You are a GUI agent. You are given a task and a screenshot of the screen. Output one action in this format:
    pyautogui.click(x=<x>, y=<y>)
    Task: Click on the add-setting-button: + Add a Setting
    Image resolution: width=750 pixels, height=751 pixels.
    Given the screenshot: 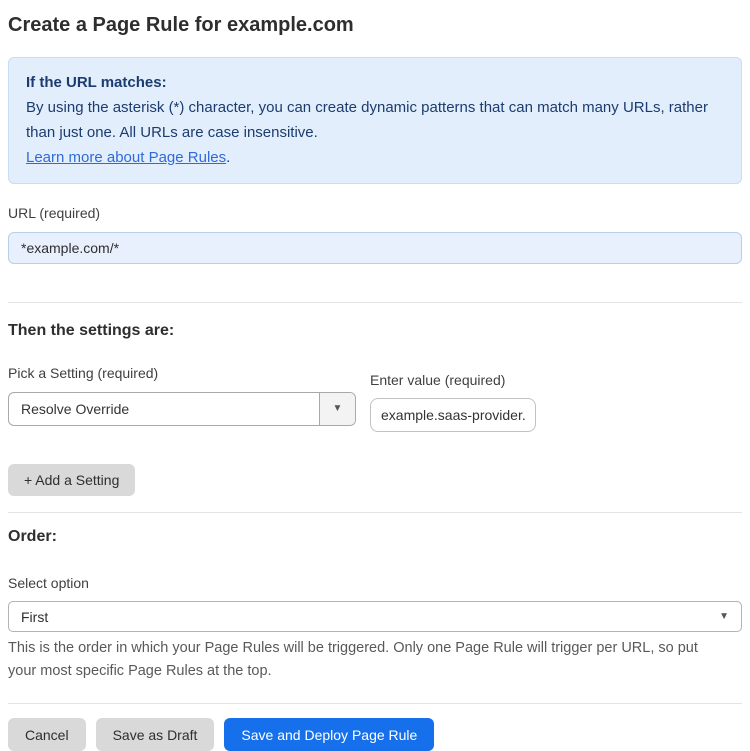 What is the action you would take?
    pyautogui.click(x=72, y=480)
    